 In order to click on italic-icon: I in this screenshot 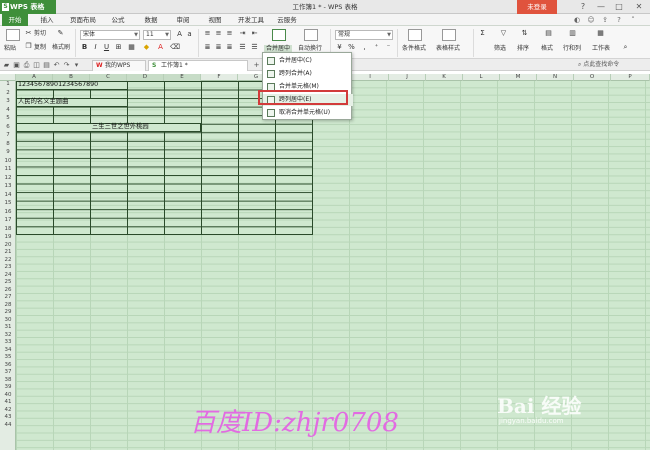, I will do `click(95, 47)`.